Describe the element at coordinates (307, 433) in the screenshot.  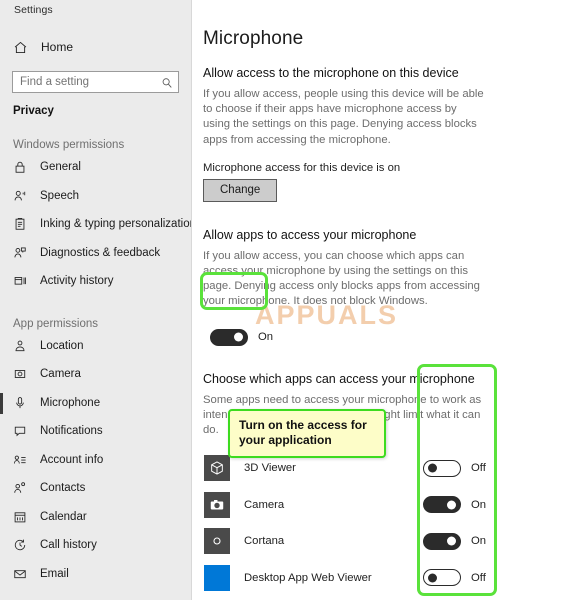
I see `annotation-callout: Turn on the access for your application` at that location.